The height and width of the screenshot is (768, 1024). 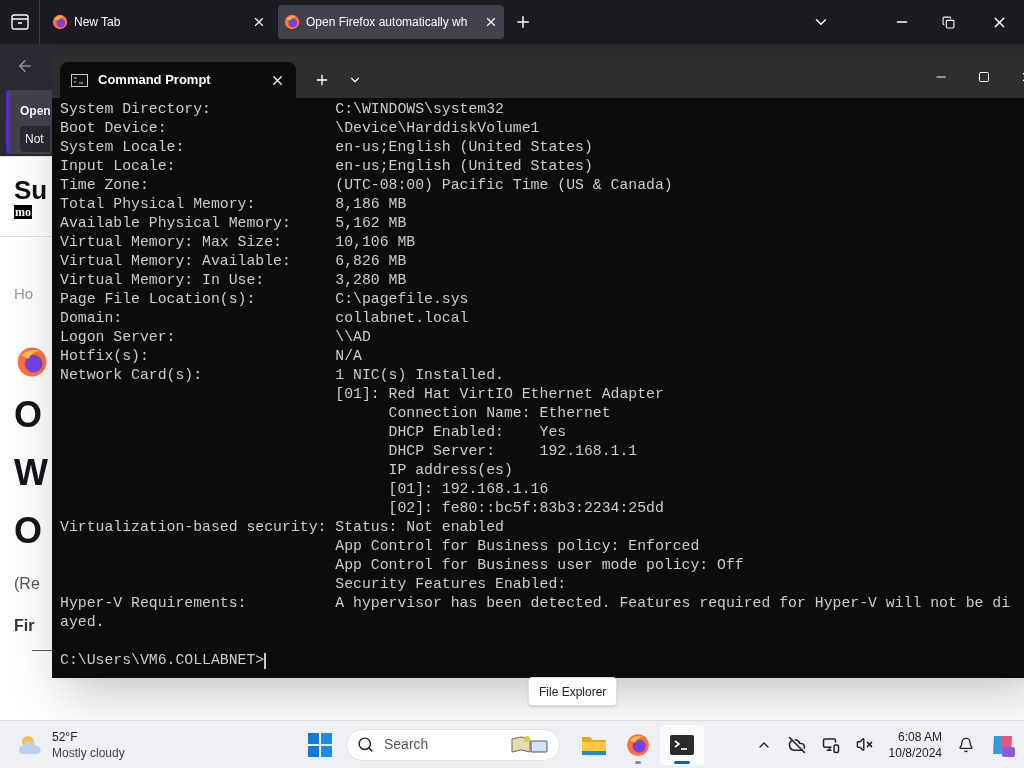 I want to click on article-heading: W, so click(x=31, y=472).